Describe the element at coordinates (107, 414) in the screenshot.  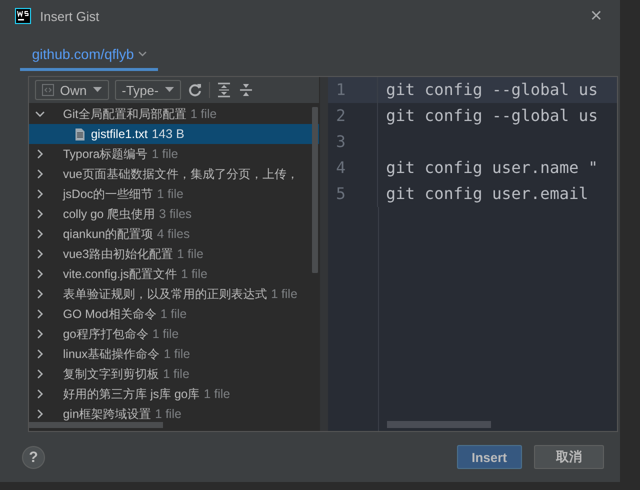
I see `gist-name: gin框架跨域设置` at that location.